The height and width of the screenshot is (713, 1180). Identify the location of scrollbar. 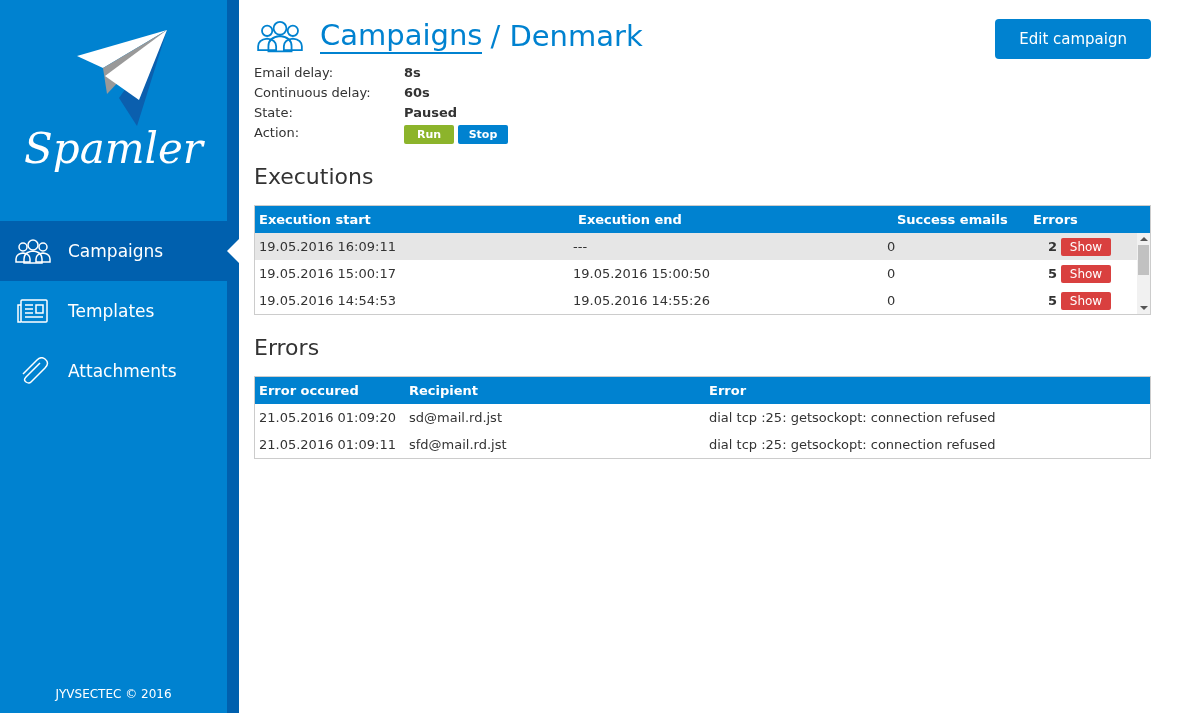
(1143, 273).